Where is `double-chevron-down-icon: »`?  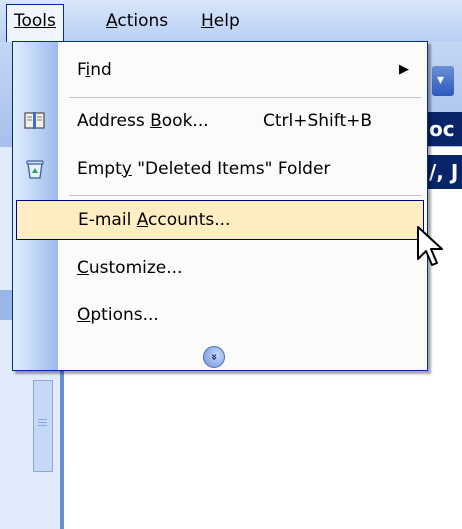
double-chevron-down-icon: » is located at coordinates (214, 357).